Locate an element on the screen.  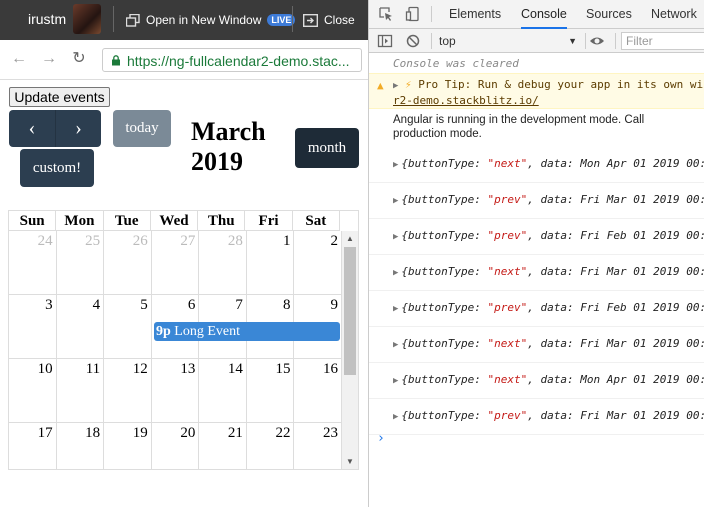
weekday-header-cell: Sat is located at coordinates (316, 220).